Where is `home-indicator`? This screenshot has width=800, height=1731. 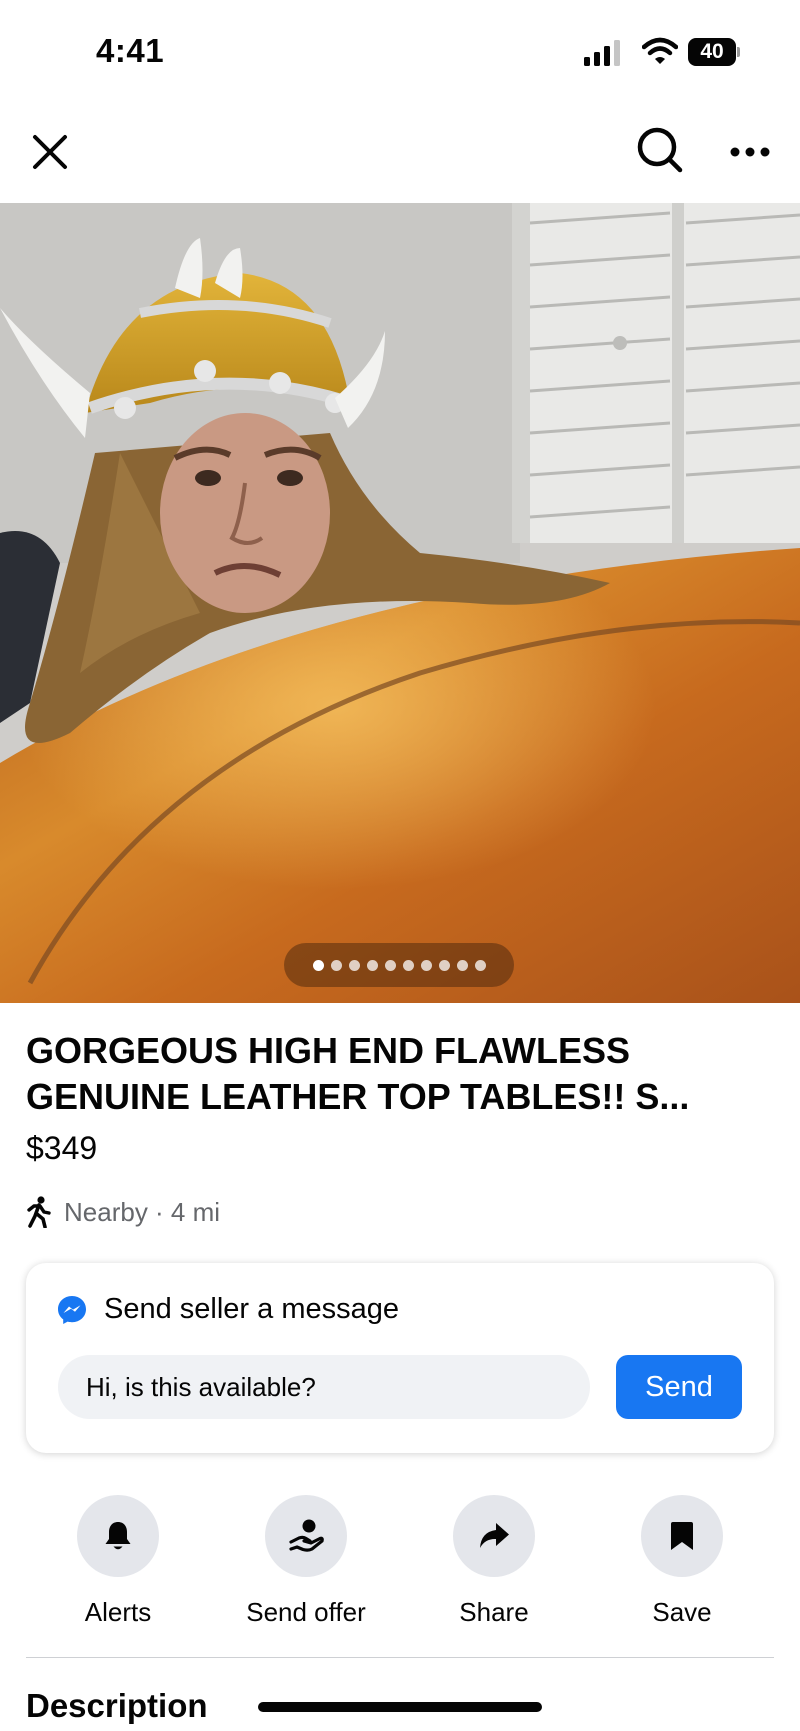
home-indicator is located at coordinates (400, 1707).